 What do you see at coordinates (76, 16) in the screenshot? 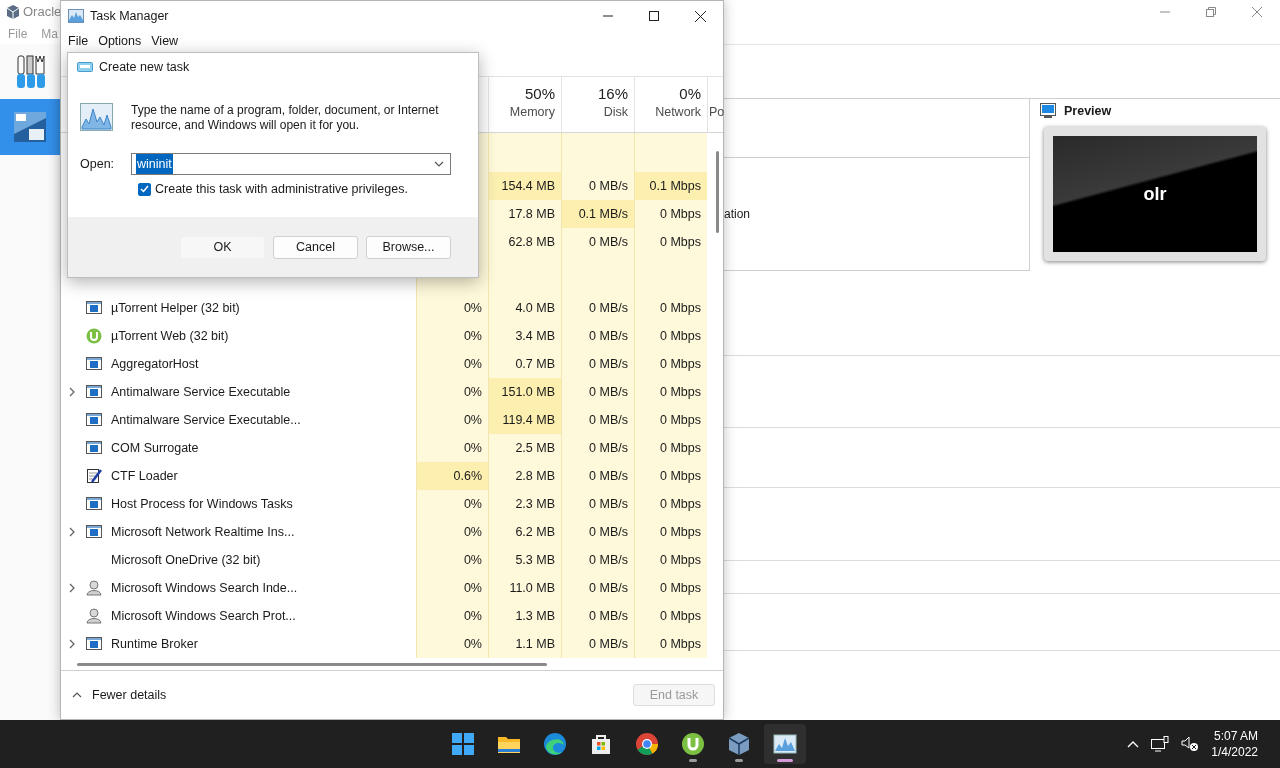
I see `app-icon` at bounding box center [76, 16].